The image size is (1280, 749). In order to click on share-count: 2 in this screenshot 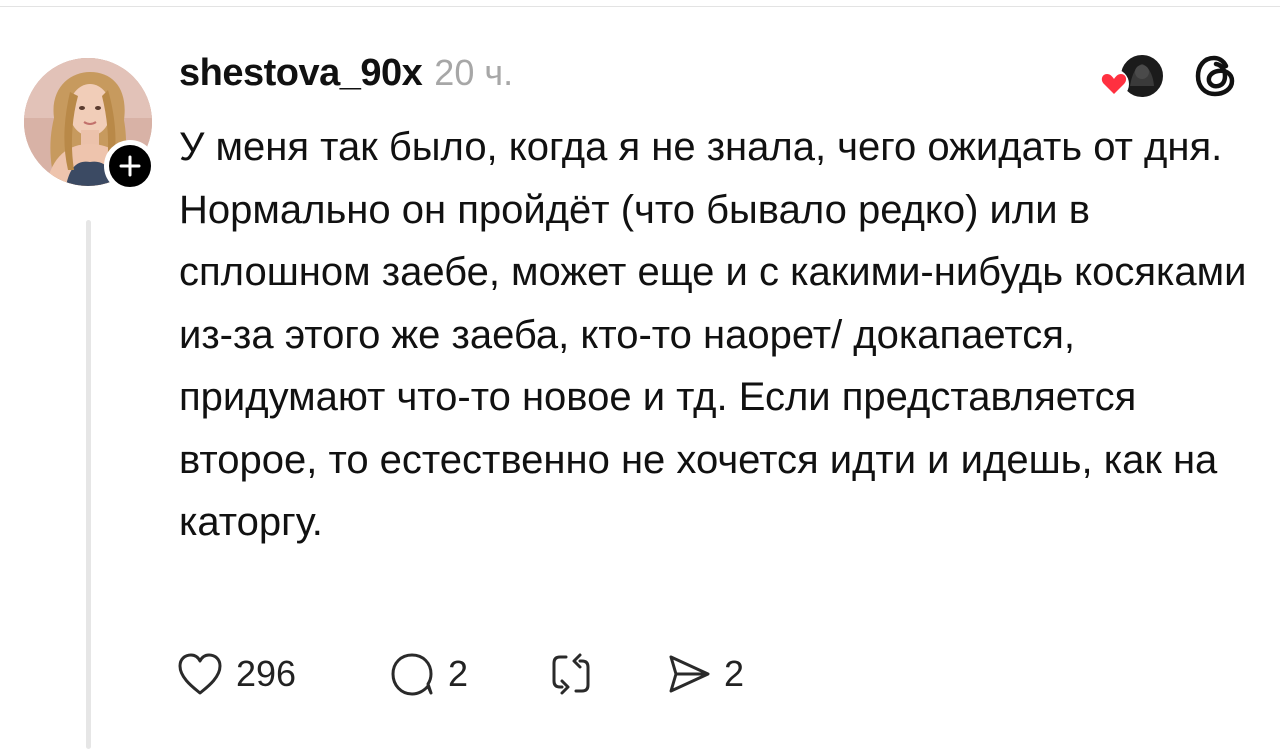, I will do `click(734, 673)`.